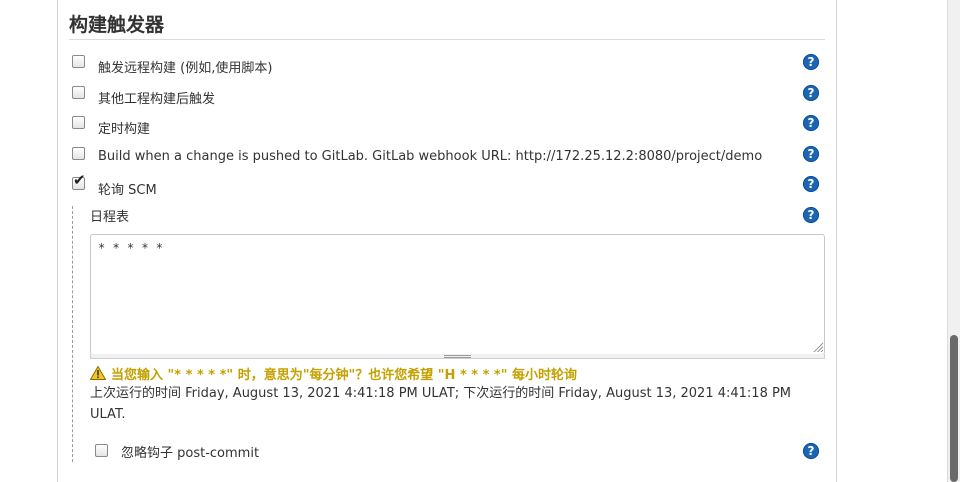 This screenshot has width=960, height=482. I want to click on trigger-remote-checkbox, so click(78, 61).